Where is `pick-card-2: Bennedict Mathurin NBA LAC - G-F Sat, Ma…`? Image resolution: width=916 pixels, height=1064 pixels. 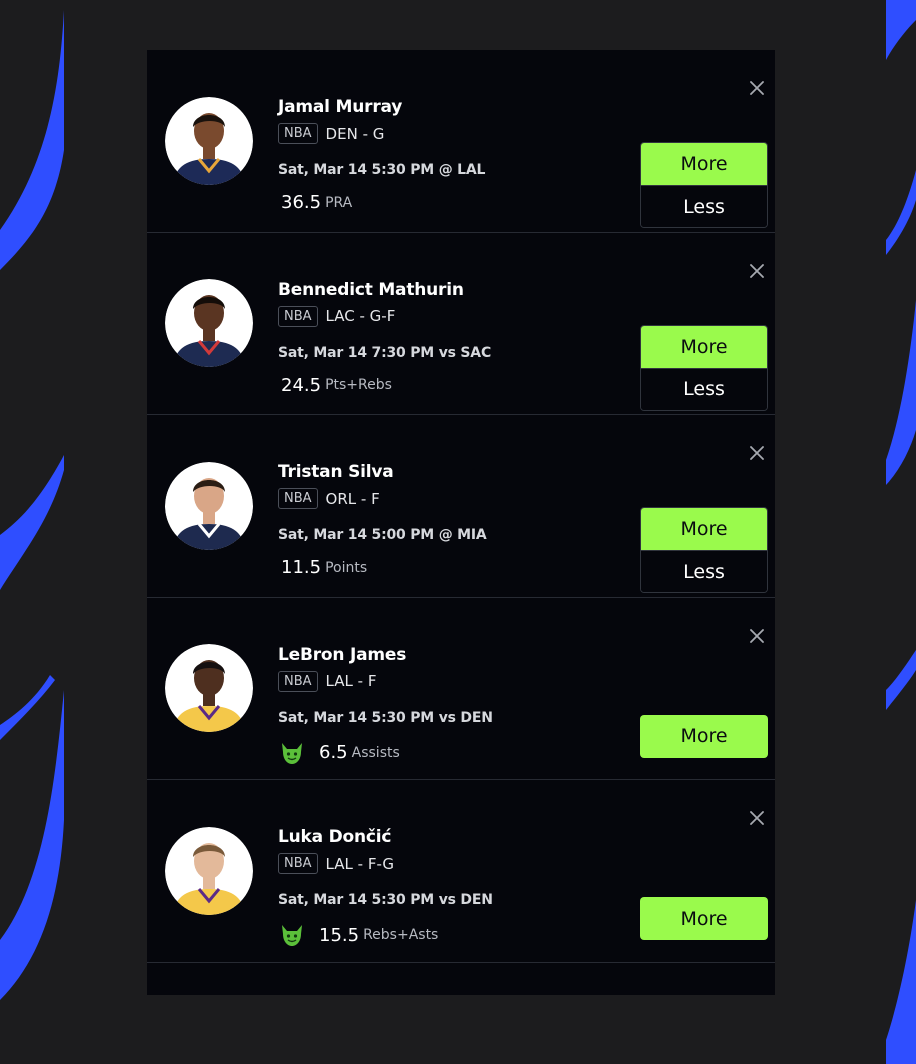
pick-card-2: Bennedict Mathurin NBA LAC - G-F Sat, Ma… is located at coordinates (461, 324).